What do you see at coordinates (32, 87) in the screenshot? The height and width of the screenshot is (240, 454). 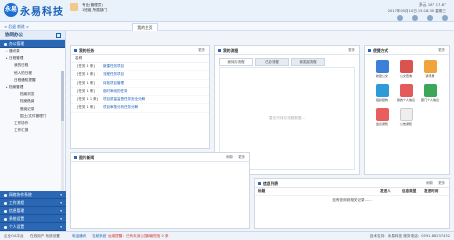 I see `sidebar-item: ▸档案管理` at bounding box center [32, 87].